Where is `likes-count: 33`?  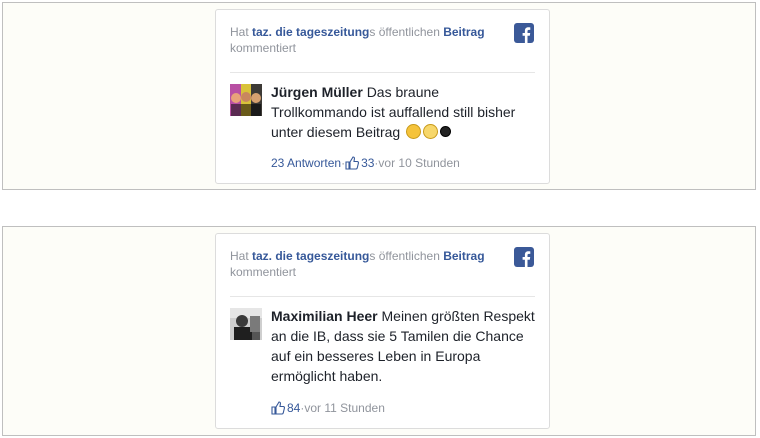 likes-count: 33 is located at coordinates (367, 163).